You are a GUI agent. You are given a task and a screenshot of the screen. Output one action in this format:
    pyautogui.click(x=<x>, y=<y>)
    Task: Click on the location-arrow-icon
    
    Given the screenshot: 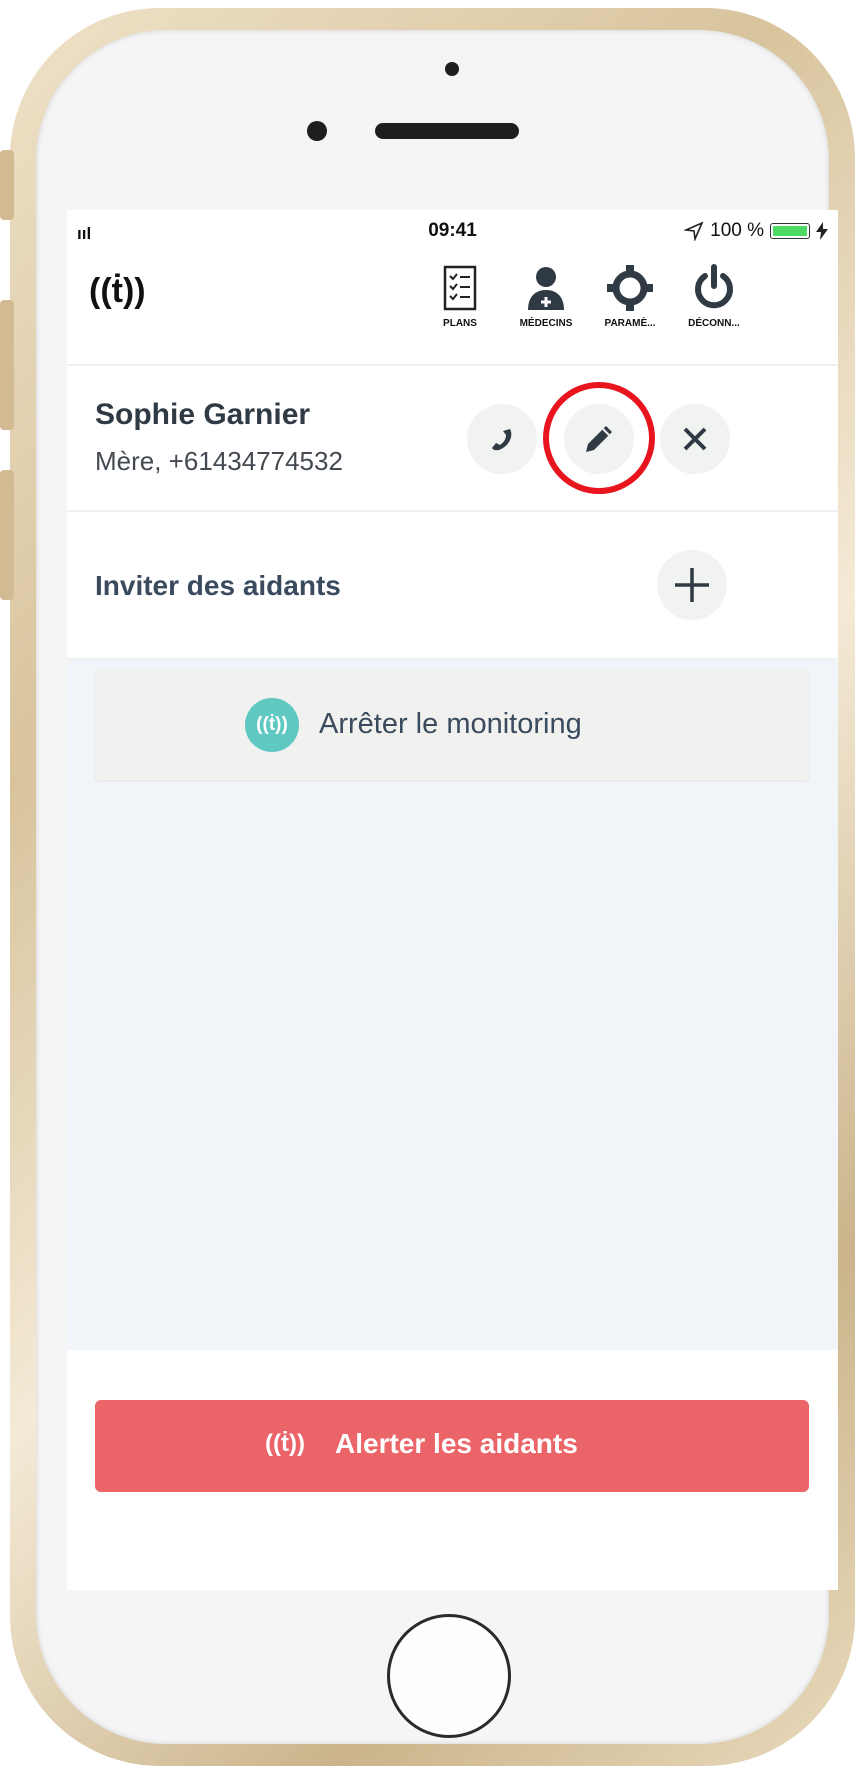 What is the action you would take?
    pyautogui.click(x=694, y=231)
    